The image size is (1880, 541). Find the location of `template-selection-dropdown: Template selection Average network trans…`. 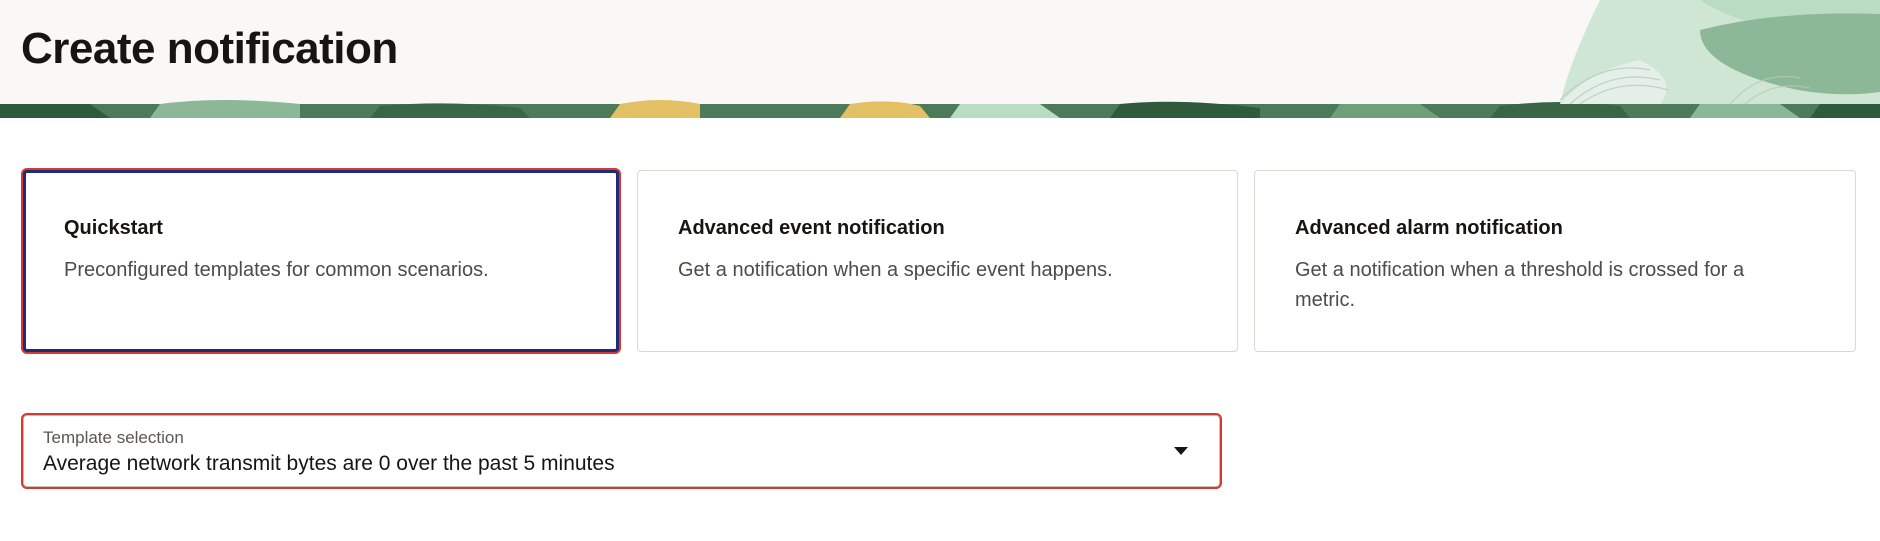

template-selection-dropdown: Template selection Average network trans… is located at coordinates (621, 451).